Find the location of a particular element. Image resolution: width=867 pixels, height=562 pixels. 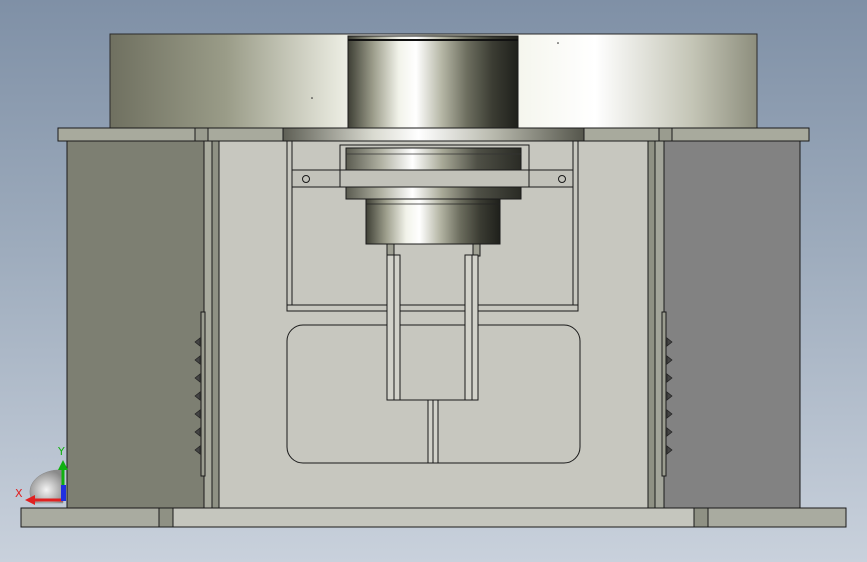

top-plate is located at coordinates (433, 134).